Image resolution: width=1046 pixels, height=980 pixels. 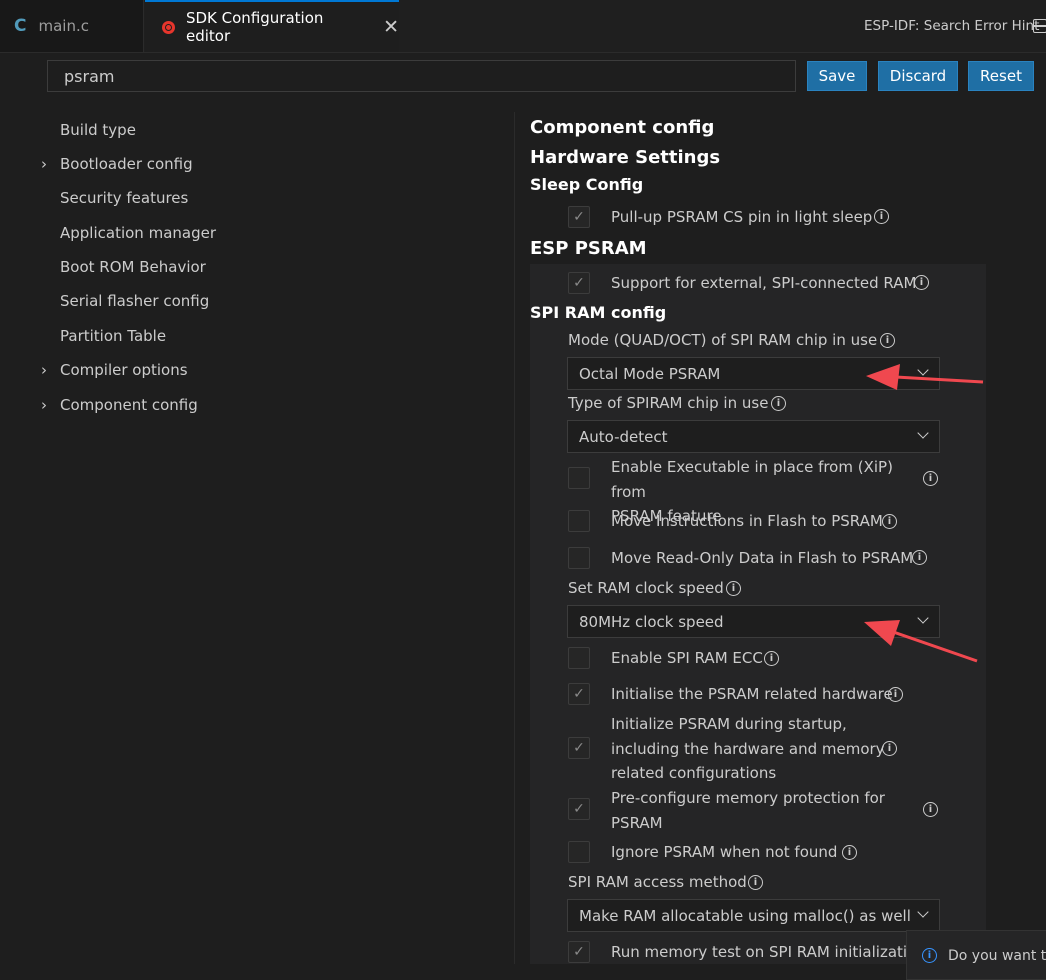 What do you see at coordinates (579, 809) in the screenshot?
I see `preconfigure-memprot-checkbox: ✓` at bounding box center [579, 809].